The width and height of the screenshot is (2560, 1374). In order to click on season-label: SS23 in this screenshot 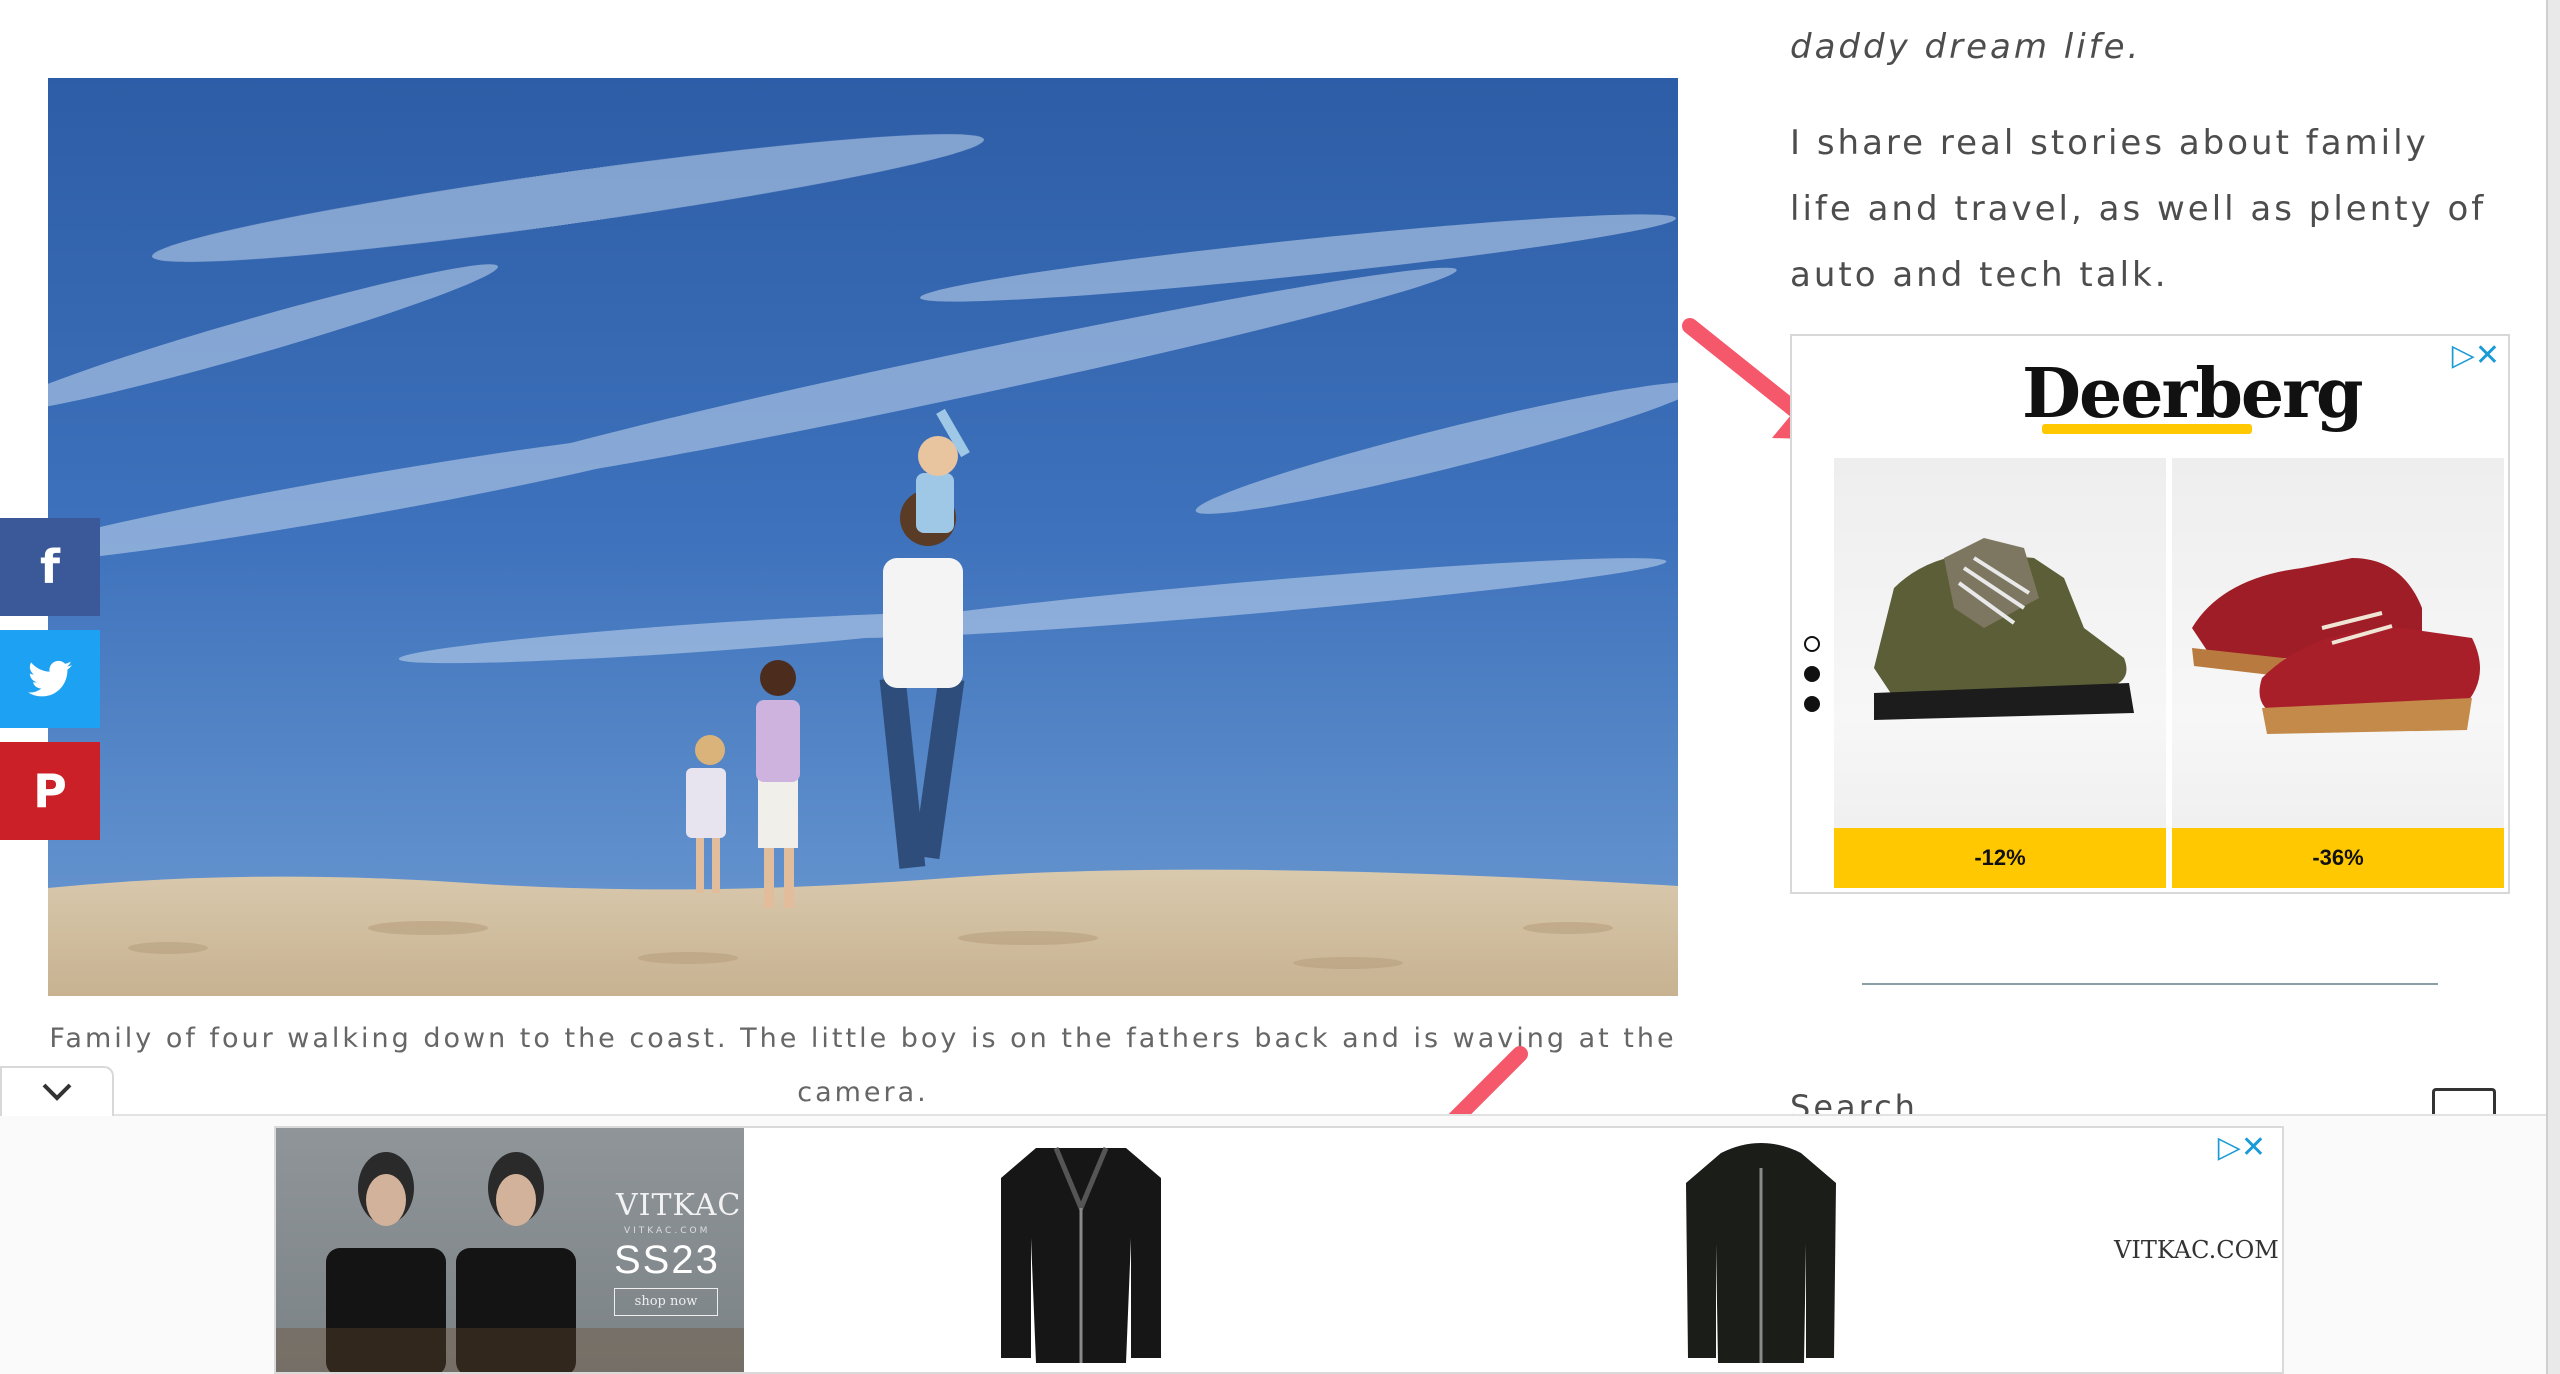, I will do `click(667, 1260)`.